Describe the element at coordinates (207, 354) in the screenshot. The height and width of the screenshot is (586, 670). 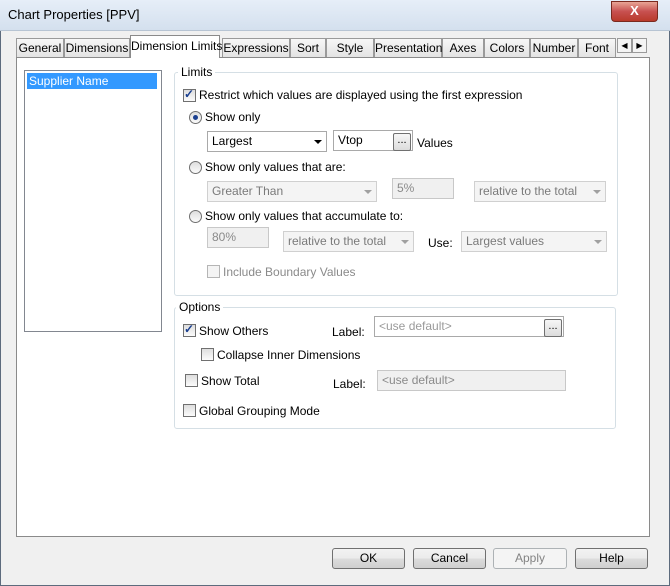
I see `collapse-inner-checkbox` at that location.